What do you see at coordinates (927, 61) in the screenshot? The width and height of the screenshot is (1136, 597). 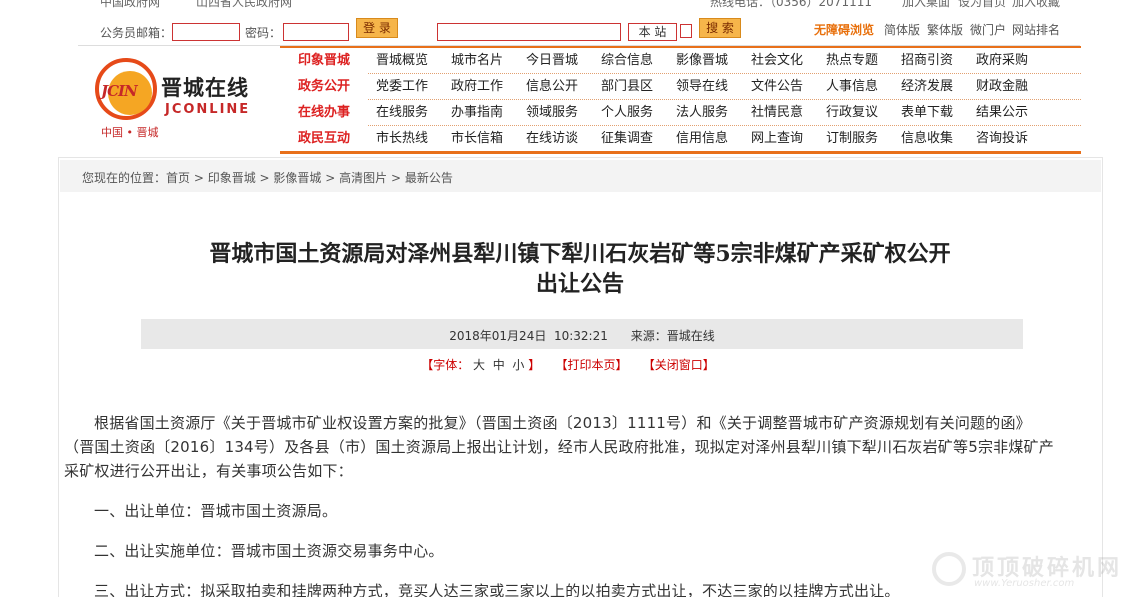 I see `nav-item: 招商引资` at bounding box center [927, 61].